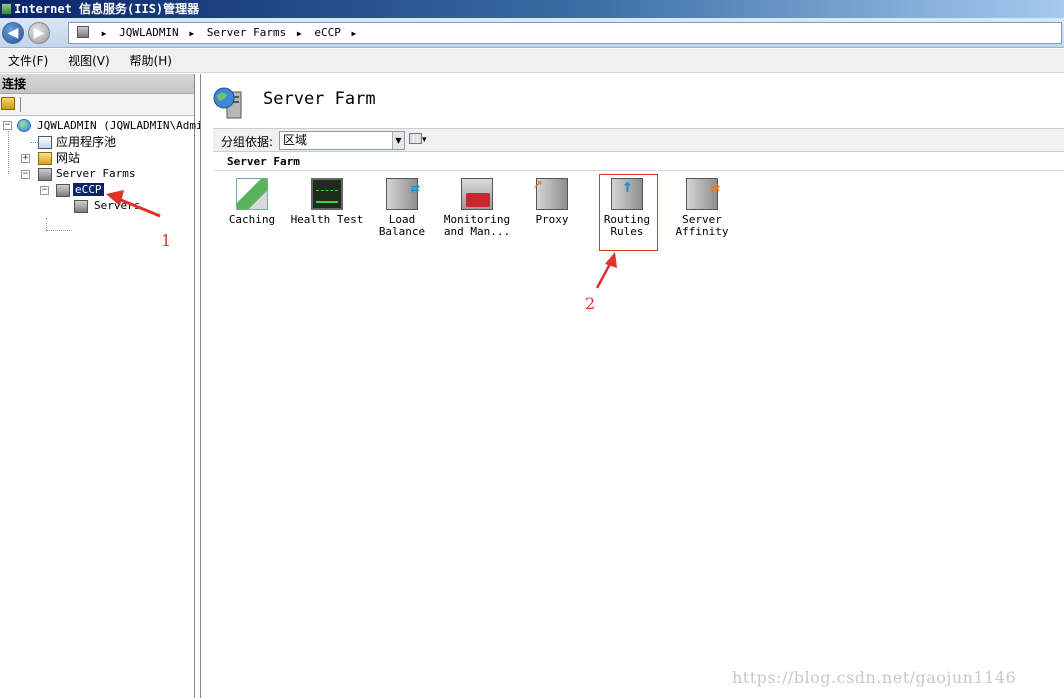  I want to click on load-balance-icon, so click(403, 194).